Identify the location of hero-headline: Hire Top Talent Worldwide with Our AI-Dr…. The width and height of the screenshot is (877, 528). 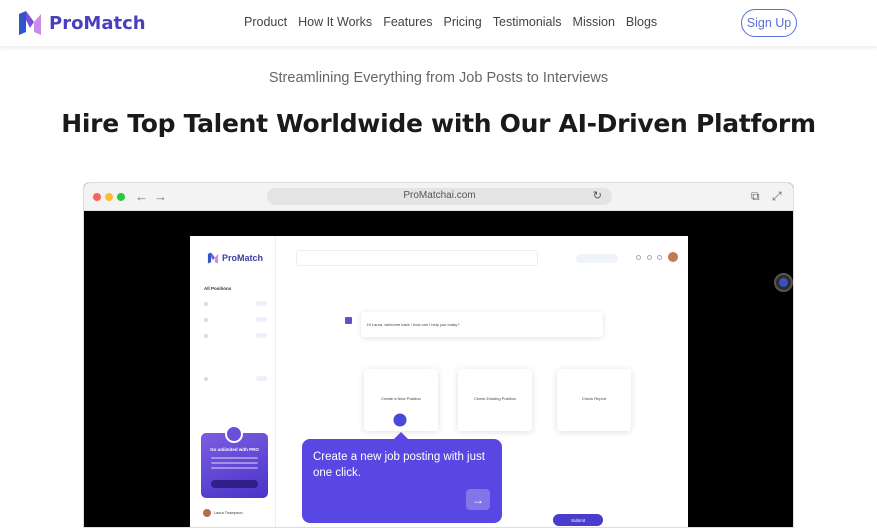
(438, 123).